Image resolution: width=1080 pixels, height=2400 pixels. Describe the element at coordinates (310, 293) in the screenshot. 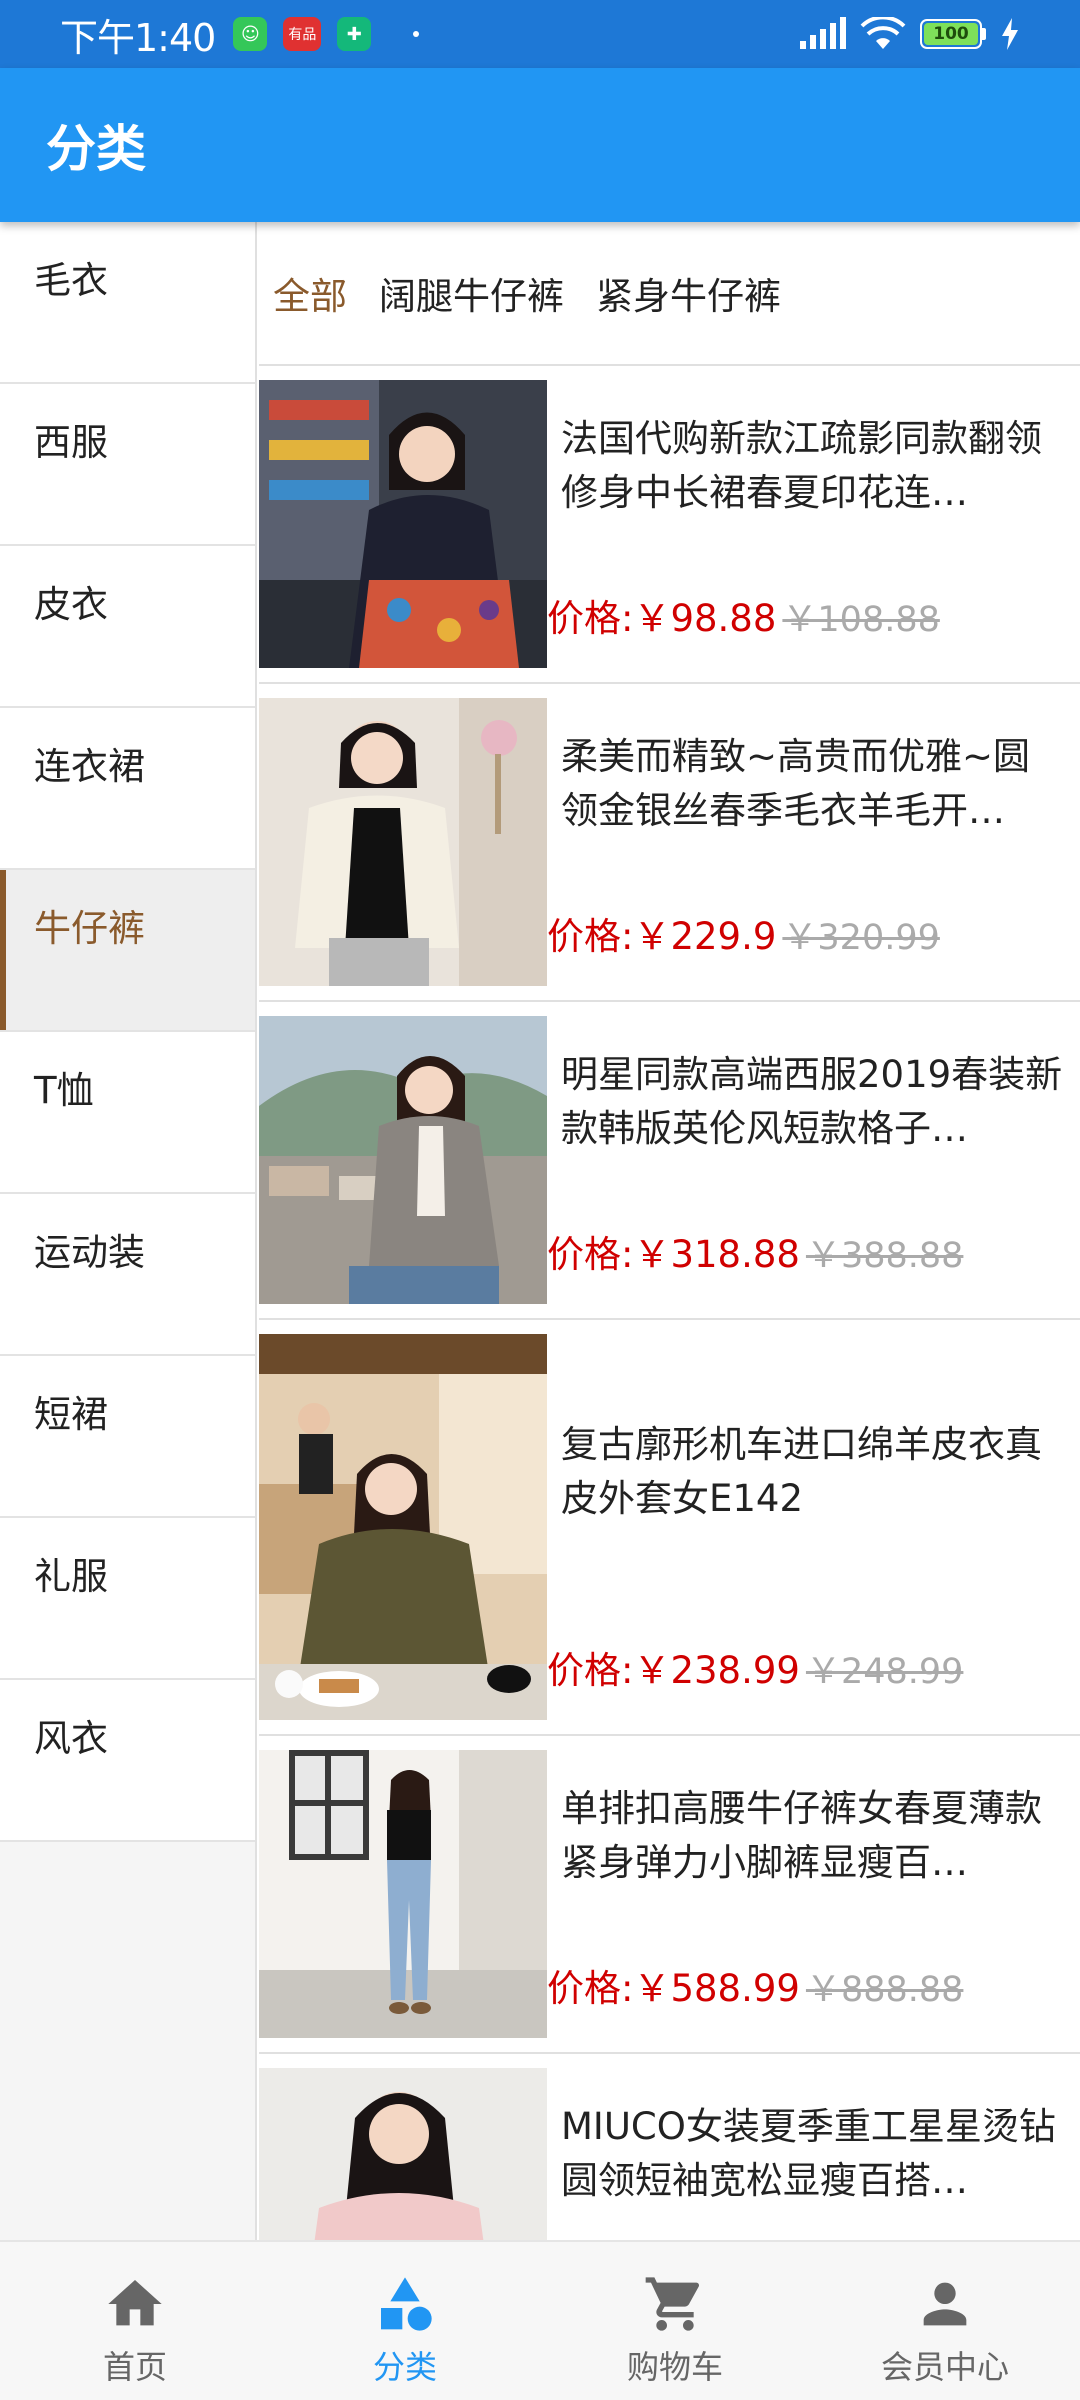

I see `subcategory-all: 全部` at that location.